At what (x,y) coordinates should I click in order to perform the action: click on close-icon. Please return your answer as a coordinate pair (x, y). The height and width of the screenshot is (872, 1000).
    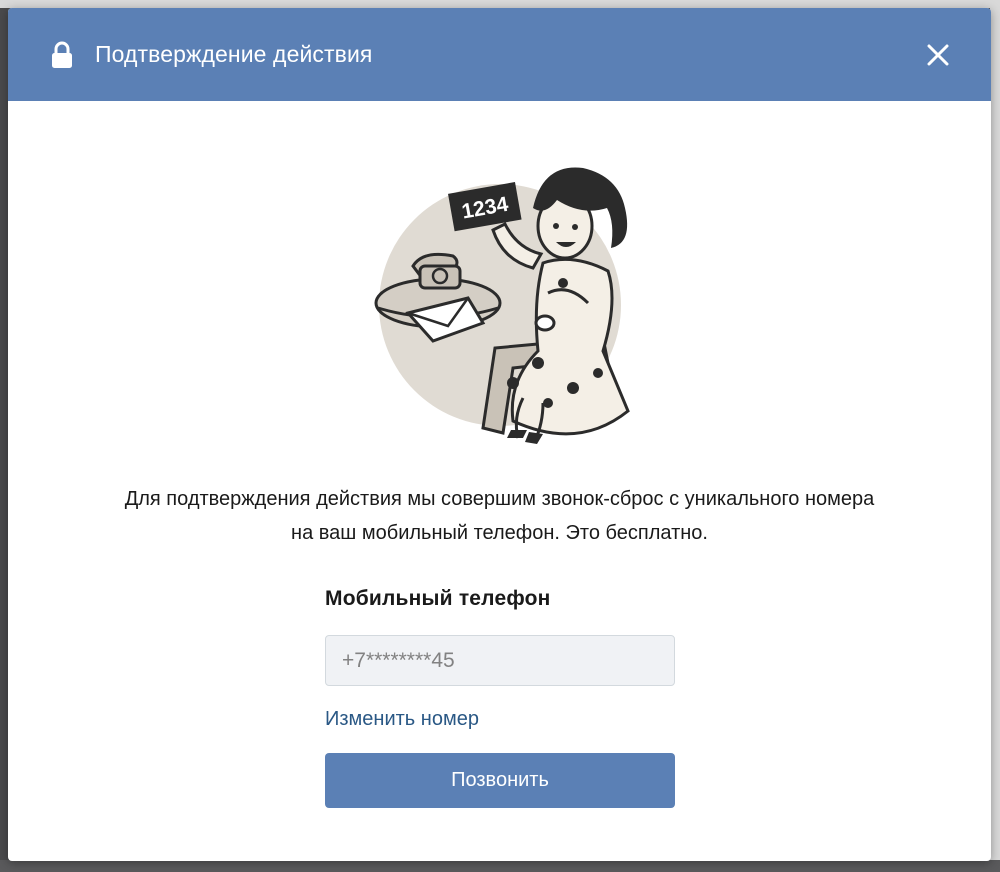
    Looking at the image, I should click on (938, 55).